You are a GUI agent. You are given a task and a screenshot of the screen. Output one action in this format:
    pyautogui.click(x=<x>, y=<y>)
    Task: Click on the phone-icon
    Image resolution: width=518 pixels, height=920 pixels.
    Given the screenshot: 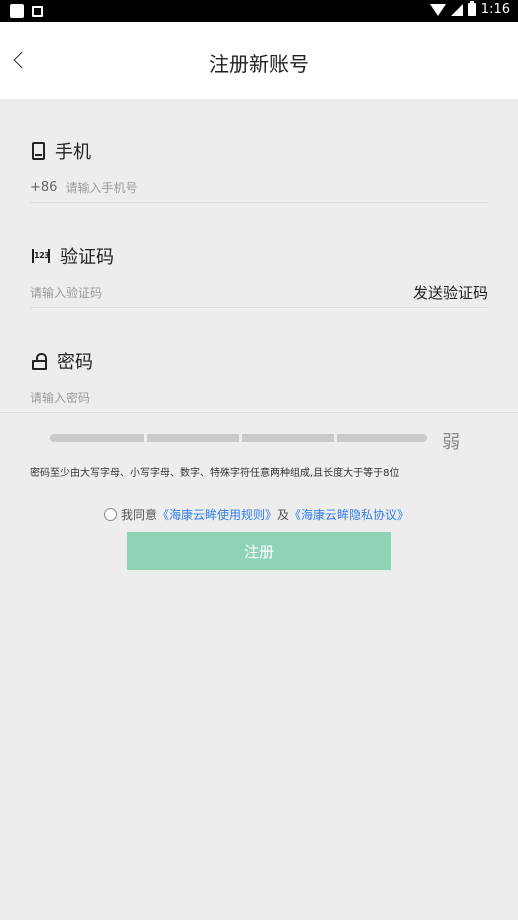 What is the action you would take?
    pyautogui.click(x=38, y=151)
    